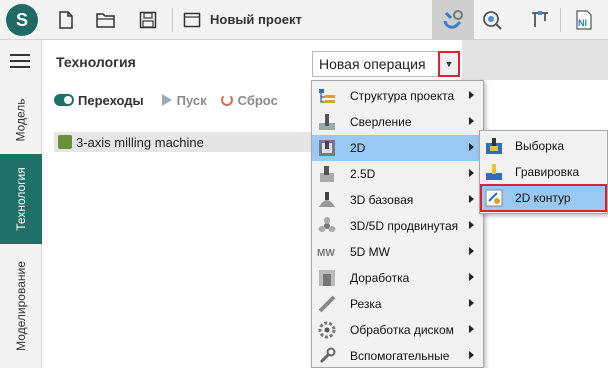  Describe the element at coordinates (366, 304) in the screenshot. I see `menu-item-label: Резка` at that location.